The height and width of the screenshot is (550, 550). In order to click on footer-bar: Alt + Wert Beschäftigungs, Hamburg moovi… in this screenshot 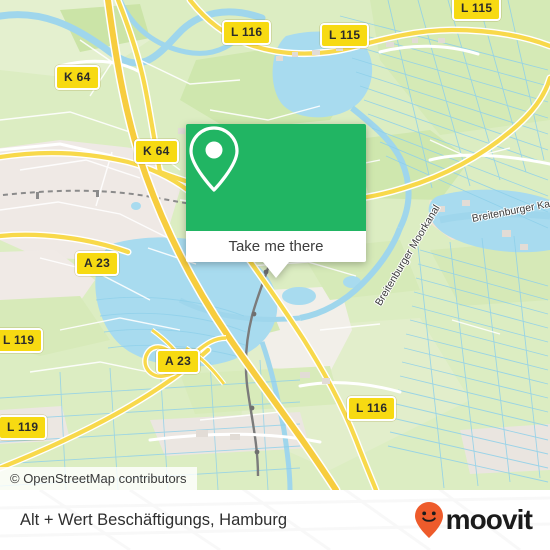, I will do `click(275, 520)`.